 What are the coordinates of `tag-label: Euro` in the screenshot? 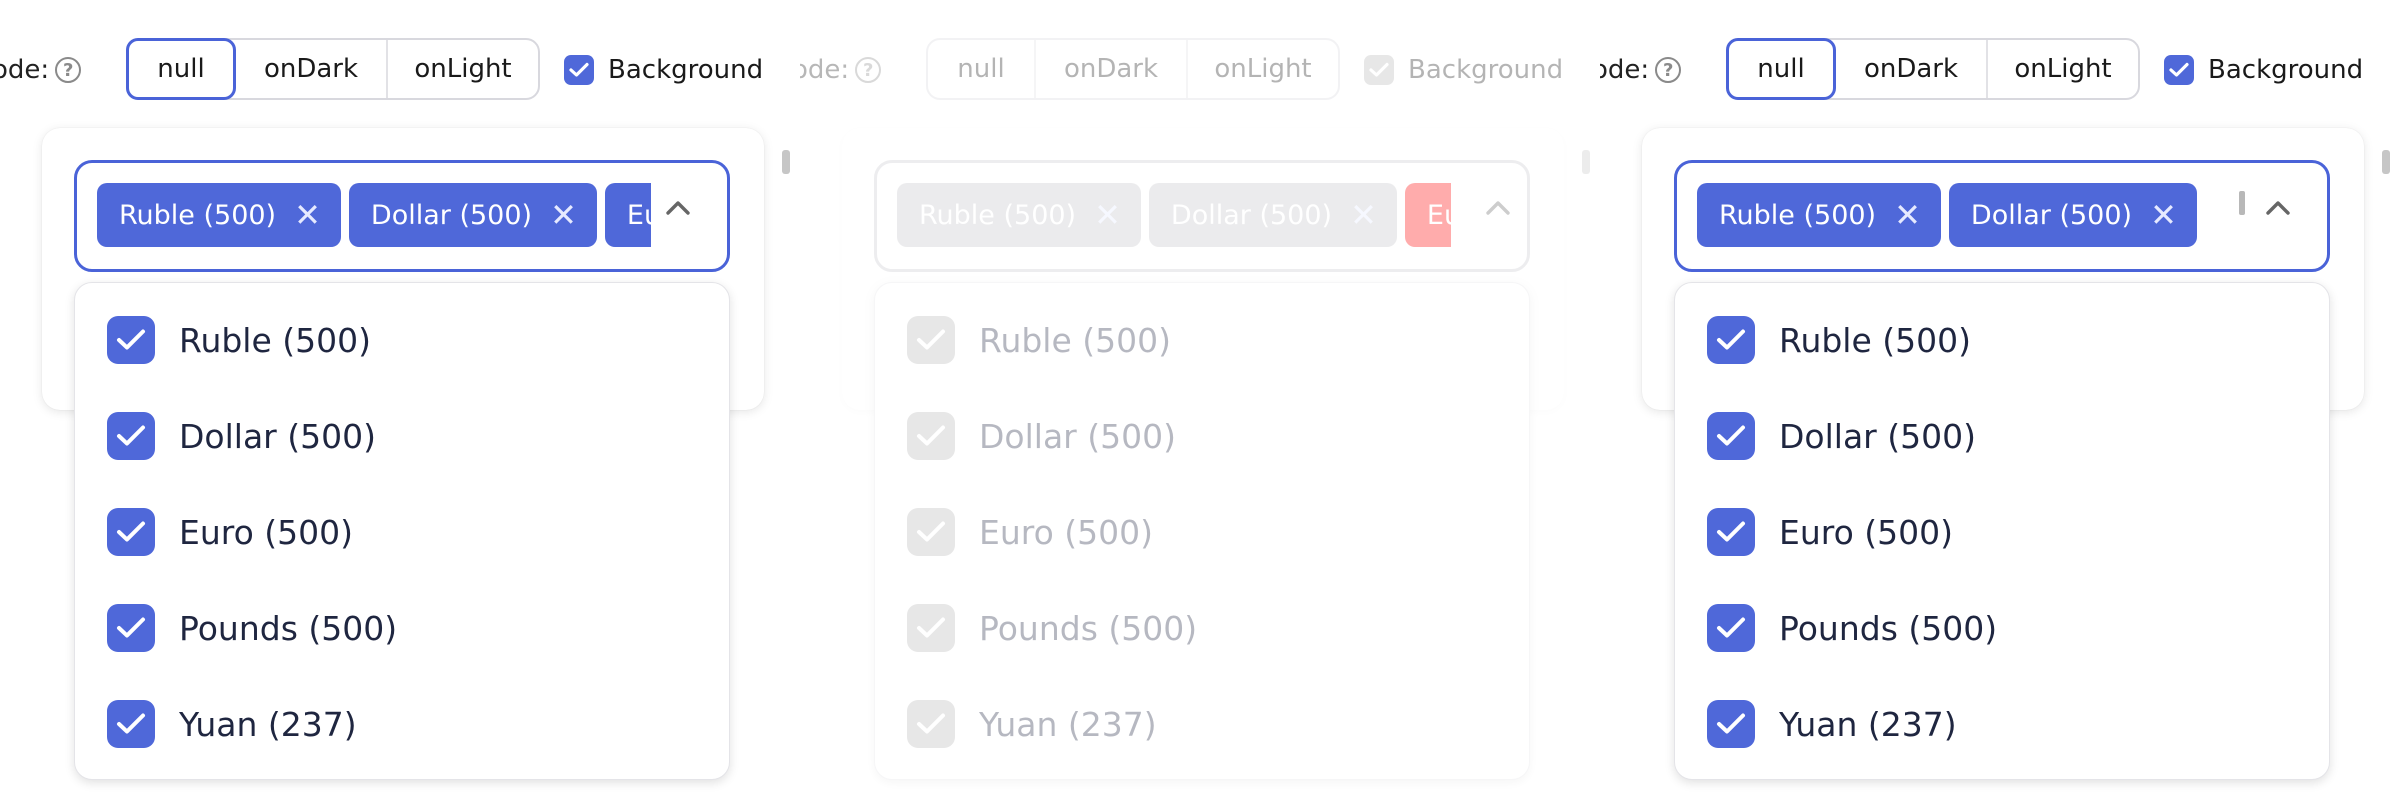 It's located at (638, 215).